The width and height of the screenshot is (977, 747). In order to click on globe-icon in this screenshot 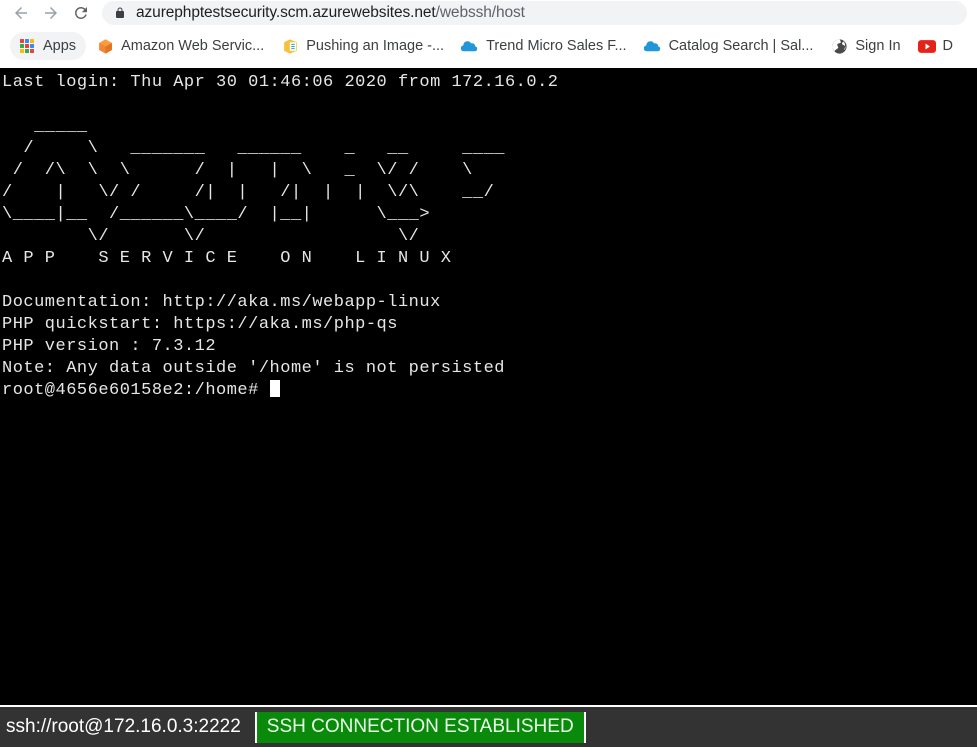, I will do `click(839, 46)`.